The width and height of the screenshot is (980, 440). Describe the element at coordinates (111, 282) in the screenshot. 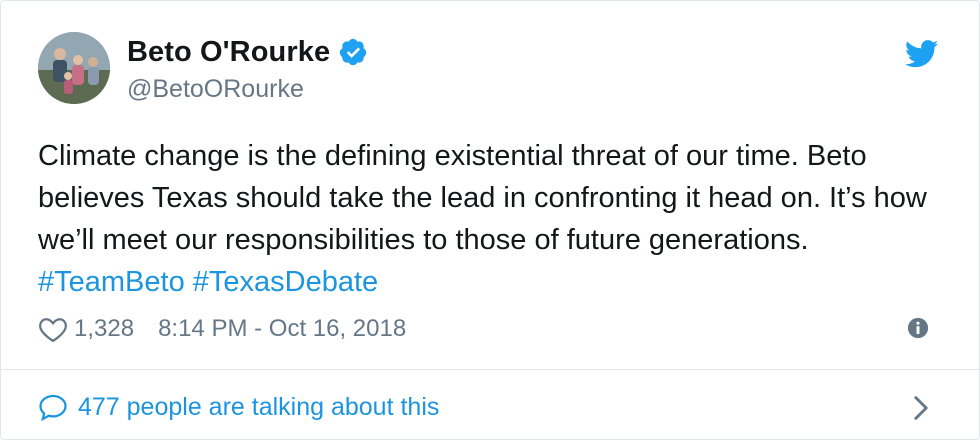

I see `hashtag-link: #TeamBeto` at that location.